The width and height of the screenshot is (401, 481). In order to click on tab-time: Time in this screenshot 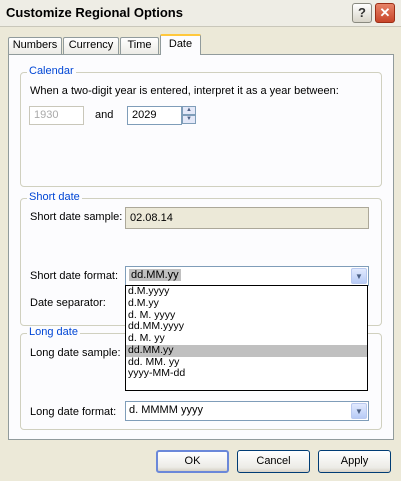, I will do `click(139, 45)`.